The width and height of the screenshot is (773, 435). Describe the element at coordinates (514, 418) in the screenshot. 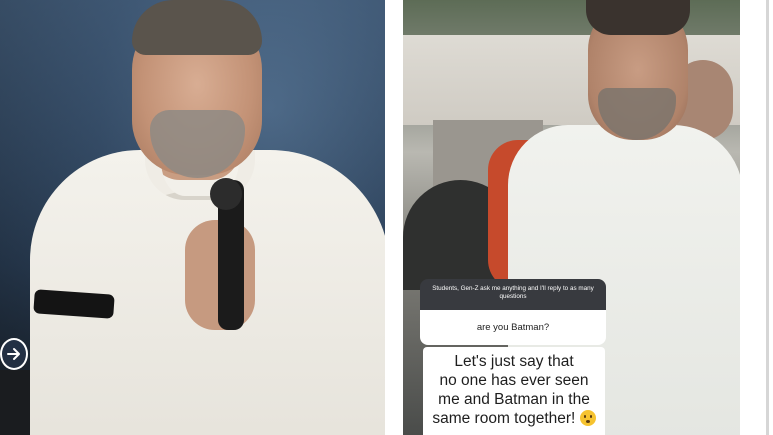

I see `answer-line-last: same room together!` at that location.